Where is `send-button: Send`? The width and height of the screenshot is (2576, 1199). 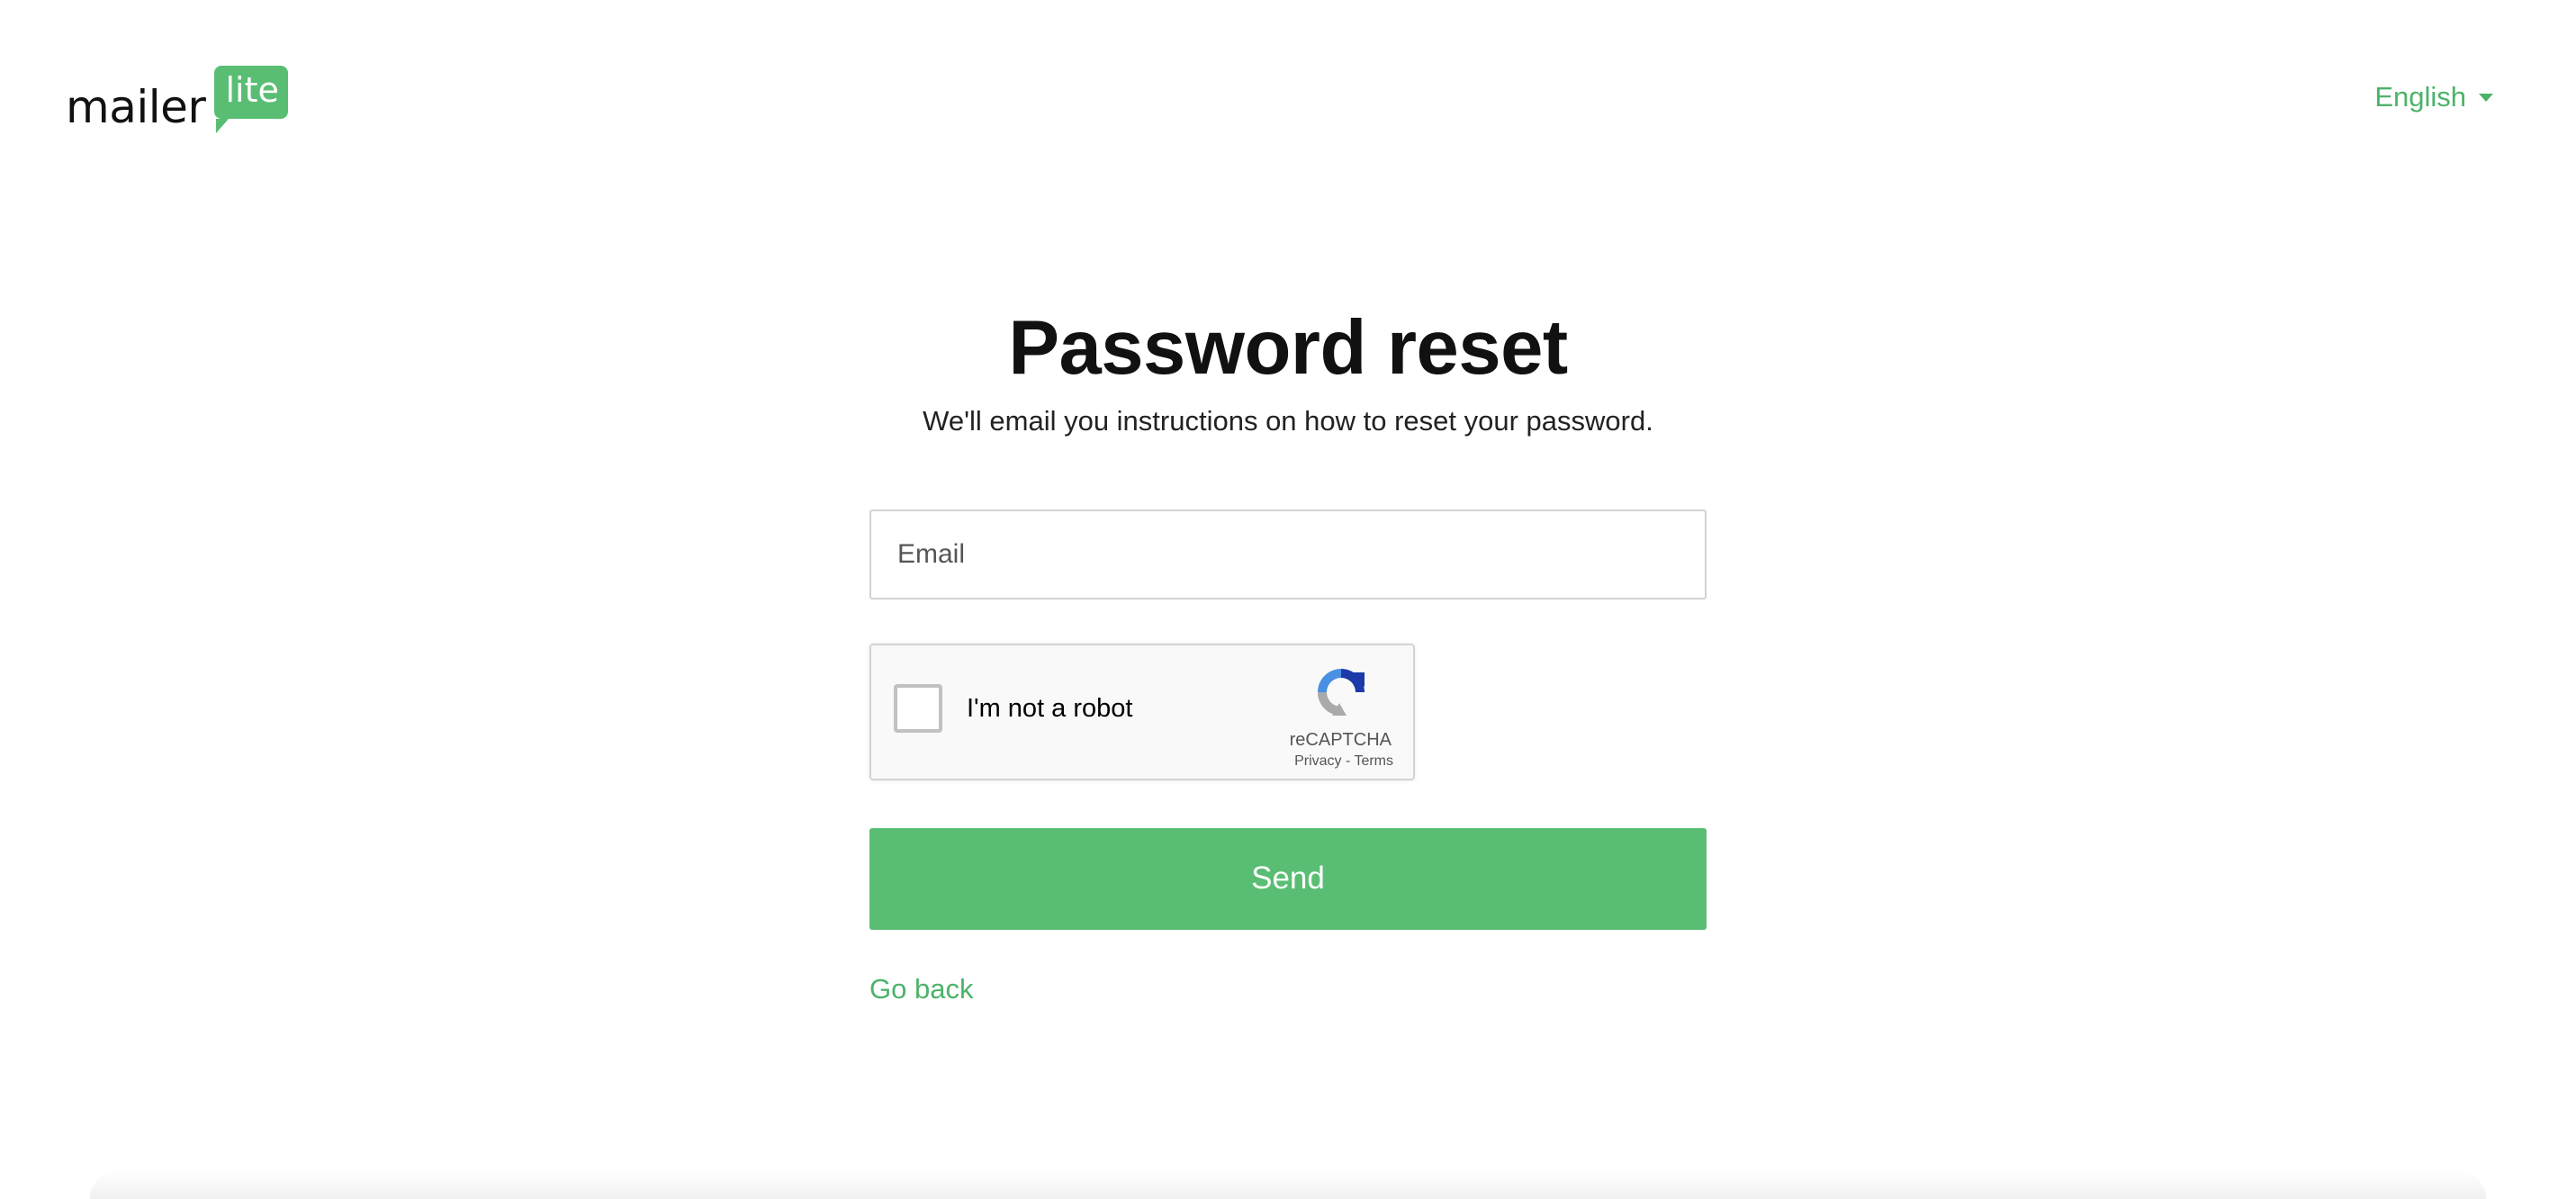
send-button: Send is located at coordinates (1288, 878).